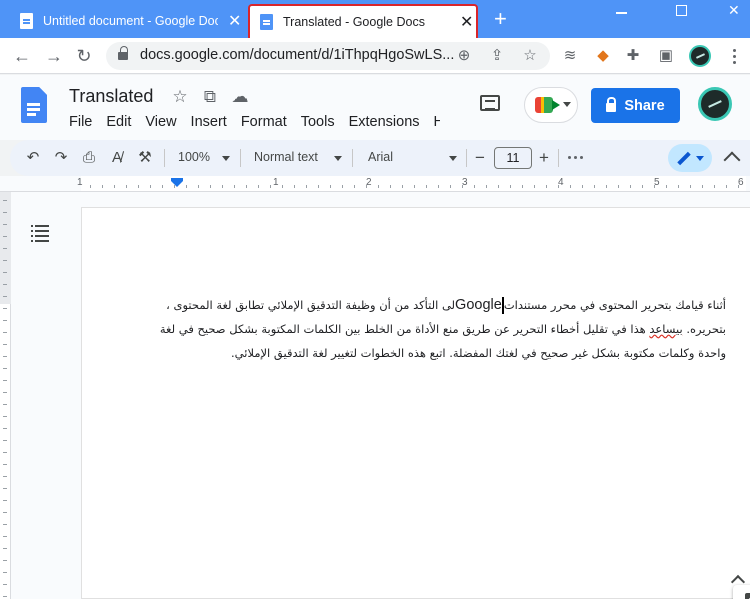 The image size is (750, 599). What do you see at coordinates (490, 103) in the screenshot?
I see `comments-icon` at bounding box center [490, 103].